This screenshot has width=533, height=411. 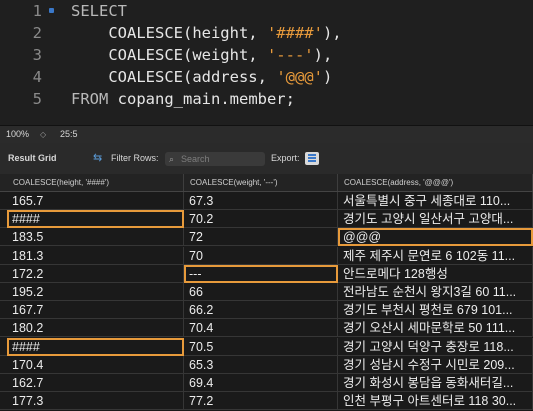 What do you see at coordinates (312, 158) in the screenshot?
I see `export-icon` at bounding box center [312, 158].